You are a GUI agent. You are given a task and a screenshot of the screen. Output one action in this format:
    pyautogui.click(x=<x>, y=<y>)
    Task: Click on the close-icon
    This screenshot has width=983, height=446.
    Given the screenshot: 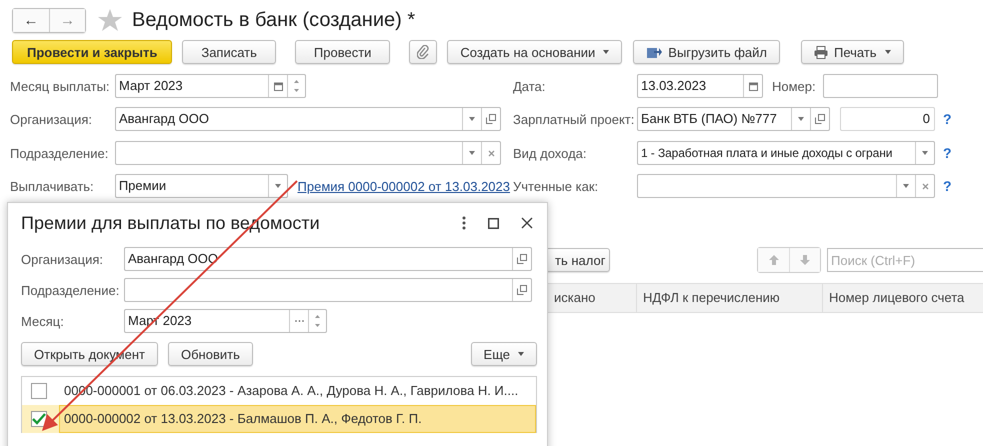 What is the action you would take?
    pyautogui.click(x=527, y=223)
    